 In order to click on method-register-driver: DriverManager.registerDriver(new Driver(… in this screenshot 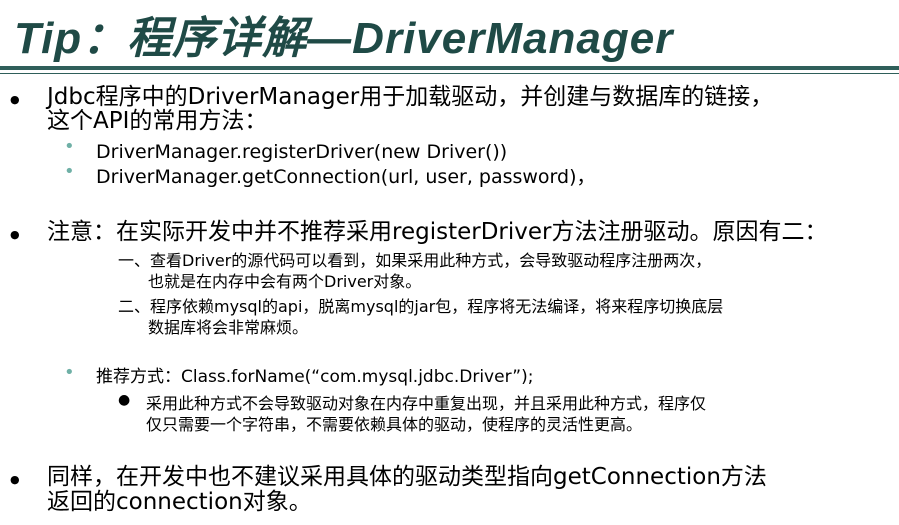, I will do `click(302, 152)`.